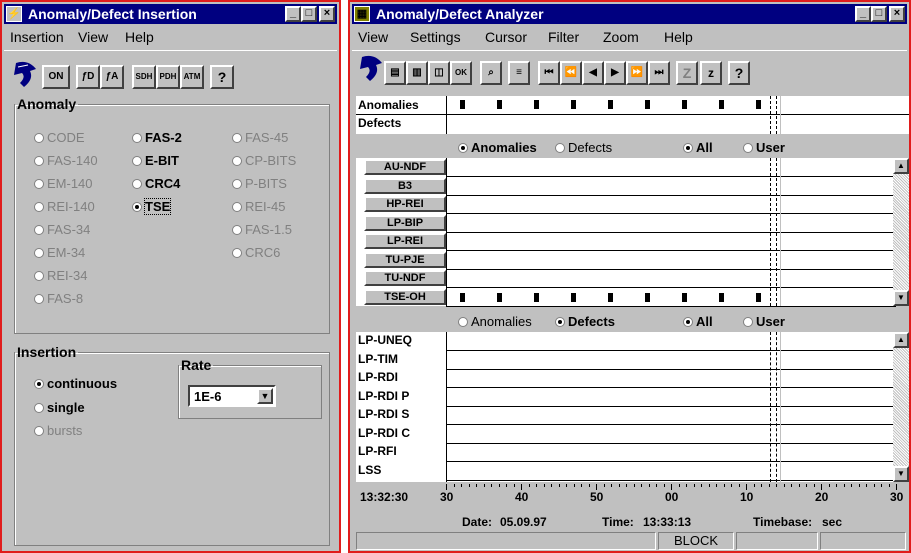 The height and width of the screenshot is (553, 911). Describe the element at coordinates (163, 137) in the screenshot. I see `anomaly-radio-label: FAS-2` at that location.